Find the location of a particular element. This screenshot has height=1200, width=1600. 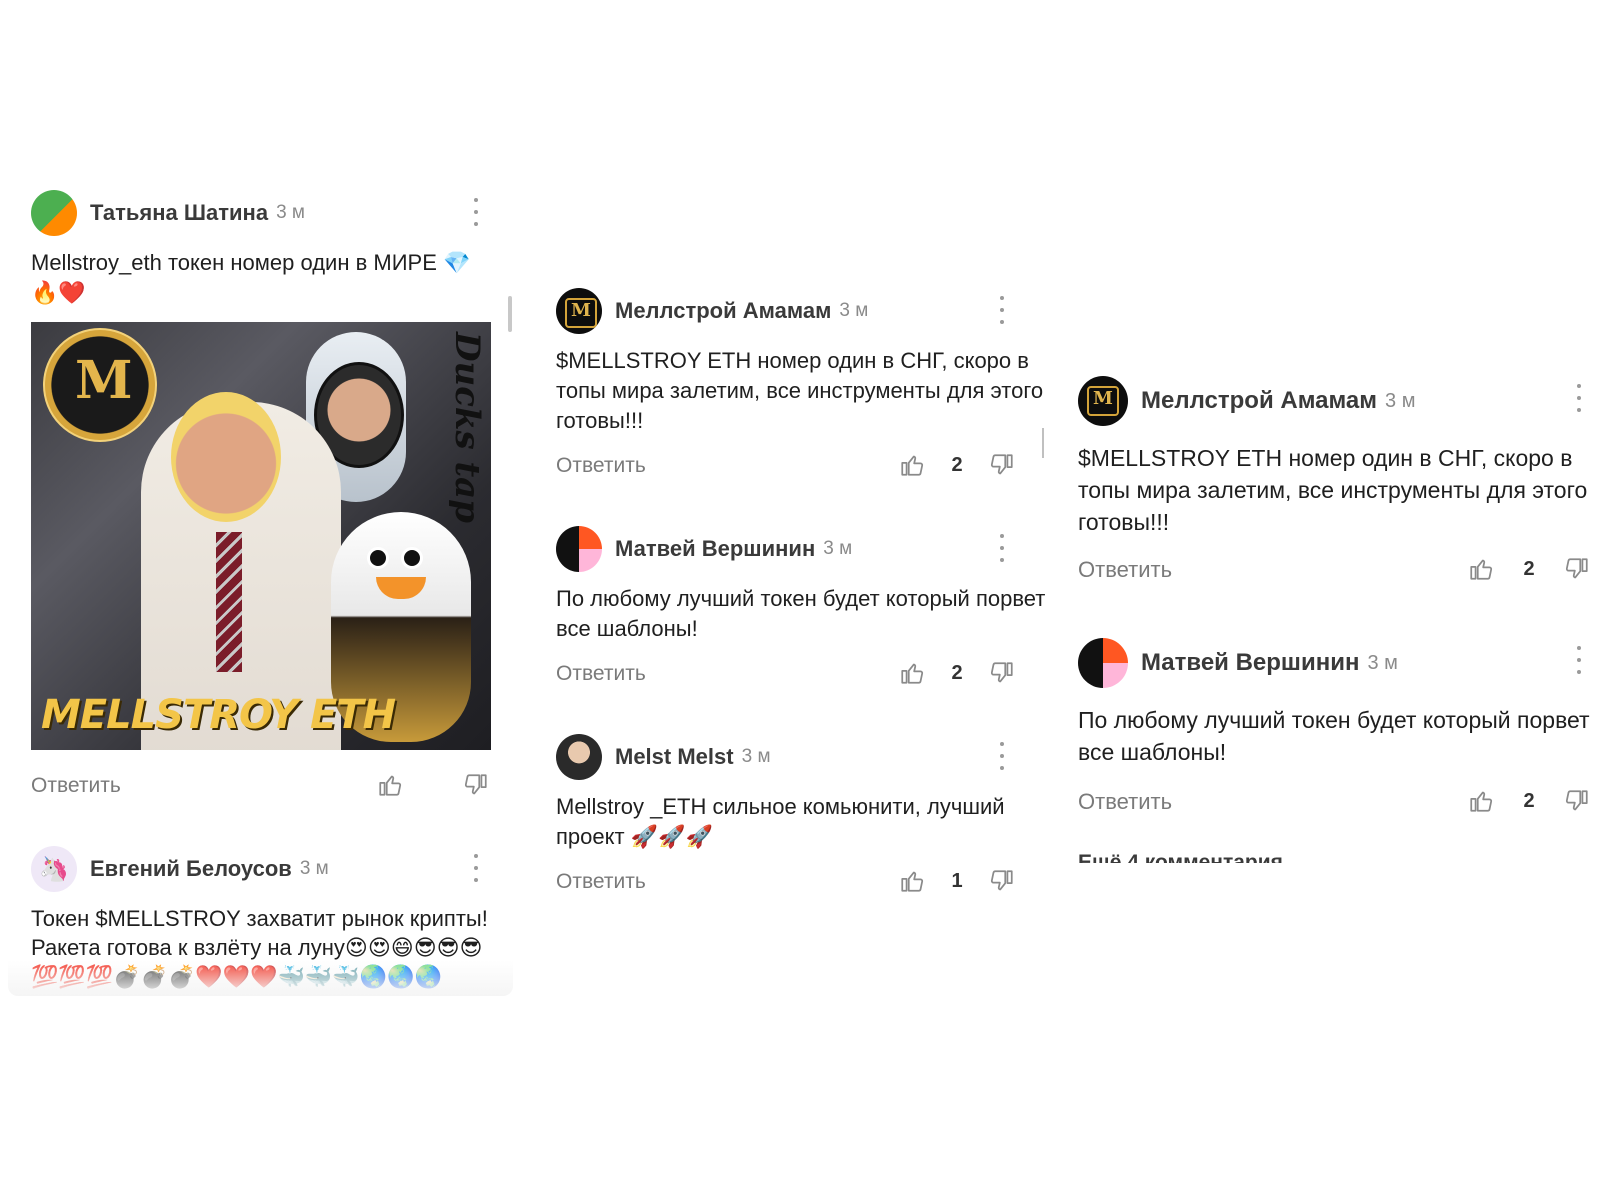

image-brand-text: MELLSTROY ETH is located at coordinates (218, 715).